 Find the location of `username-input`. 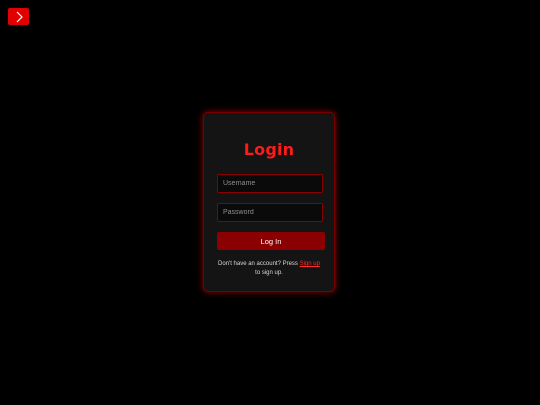

username-input is located at coordinates (270, 183).